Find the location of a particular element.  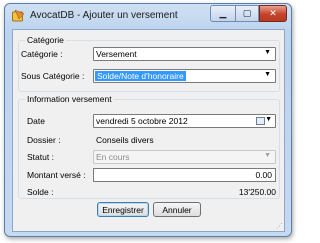

app-icon is located at coordinates (18, 16).